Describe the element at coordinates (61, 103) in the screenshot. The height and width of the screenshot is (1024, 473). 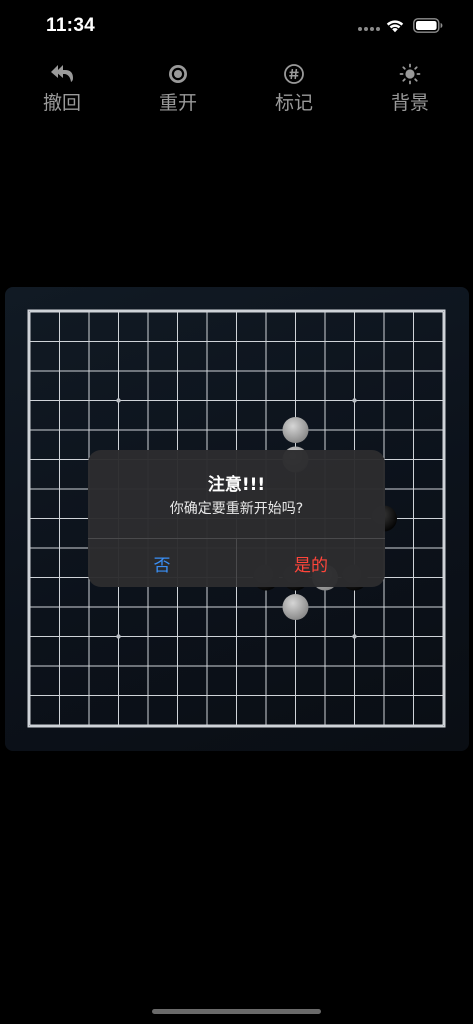
I see `undo-label: 撤回` at that location.